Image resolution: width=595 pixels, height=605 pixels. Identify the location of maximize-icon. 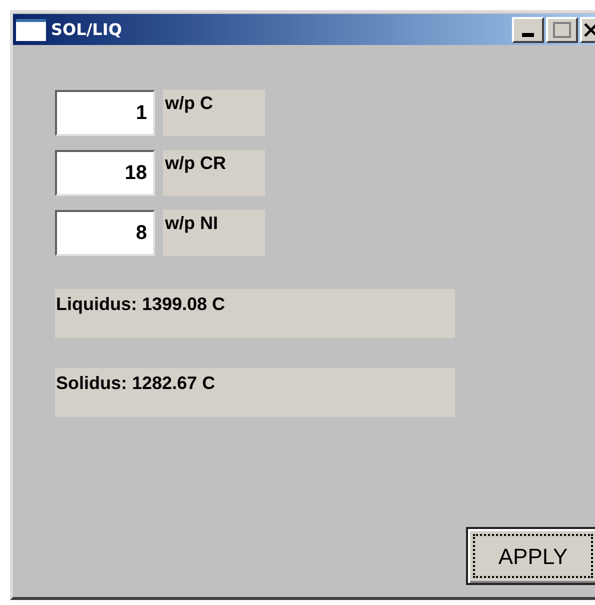
(562, 30).